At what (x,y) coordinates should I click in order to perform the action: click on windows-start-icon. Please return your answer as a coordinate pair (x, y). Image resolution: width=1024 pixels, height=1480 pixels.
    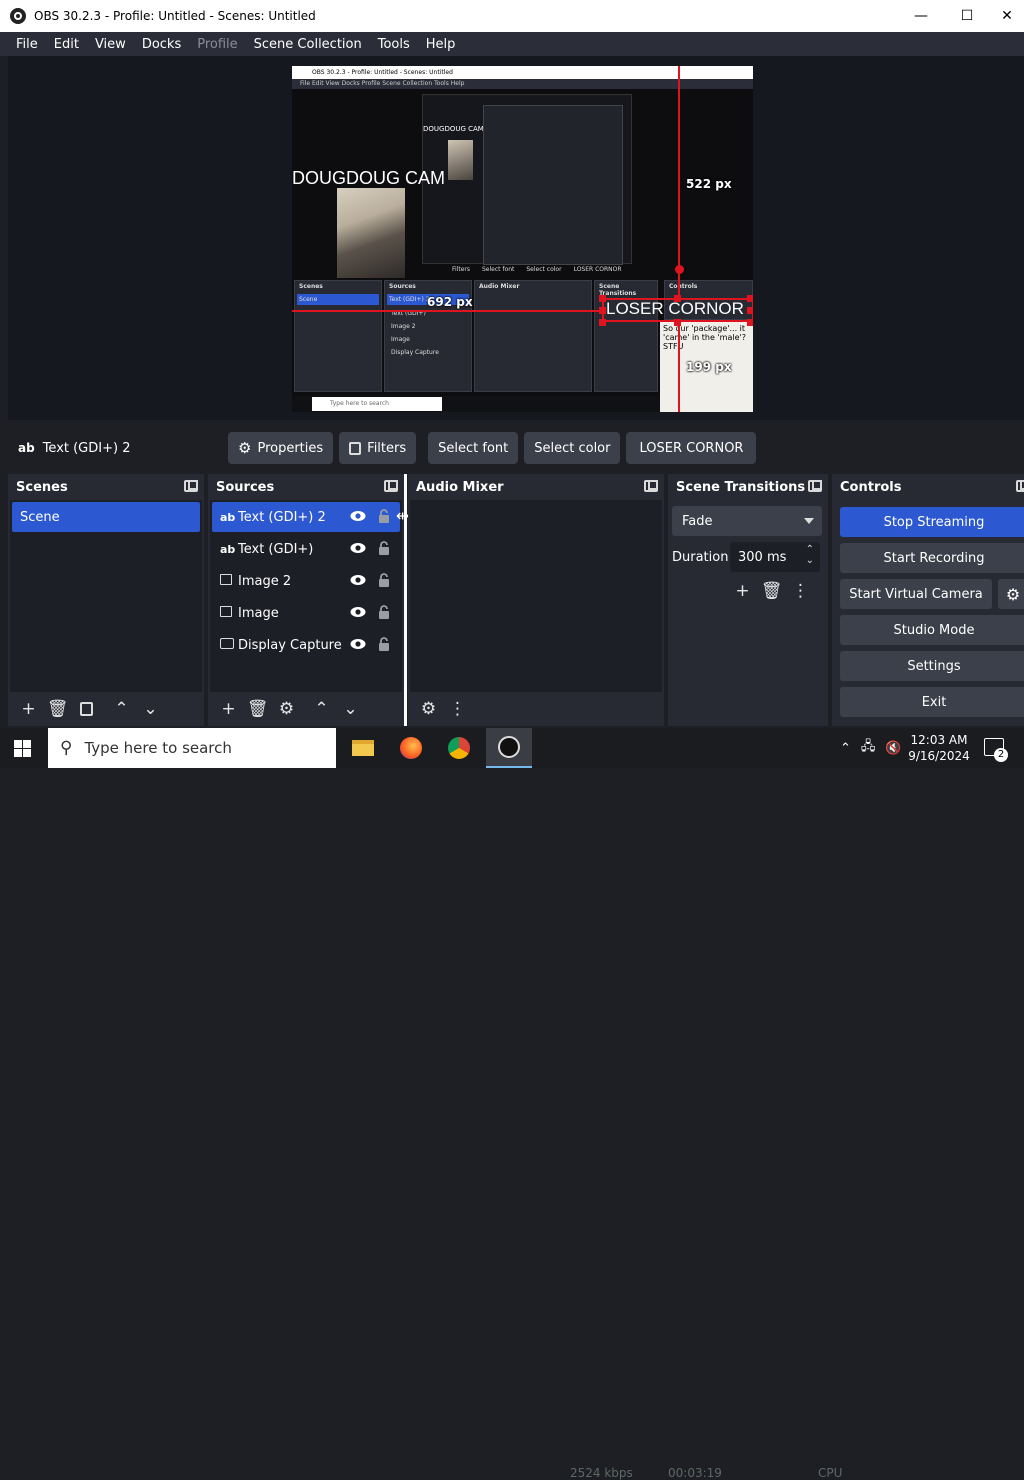
    Looking at the image, I should click on (22, 748).